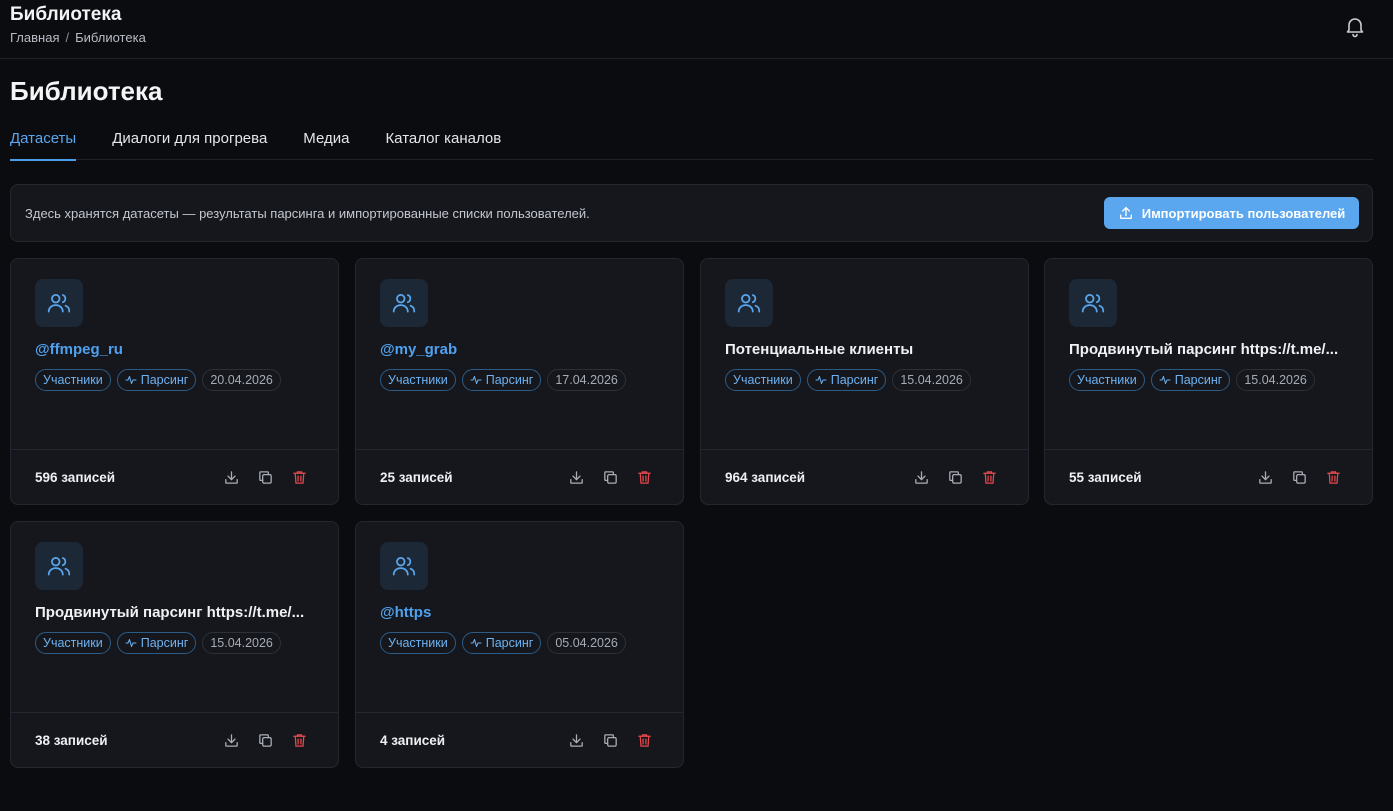  What do you see at coordinates (66, 14) in the screenshot?
I see `header-title: Библиотека` at bounding box center [66, 14].